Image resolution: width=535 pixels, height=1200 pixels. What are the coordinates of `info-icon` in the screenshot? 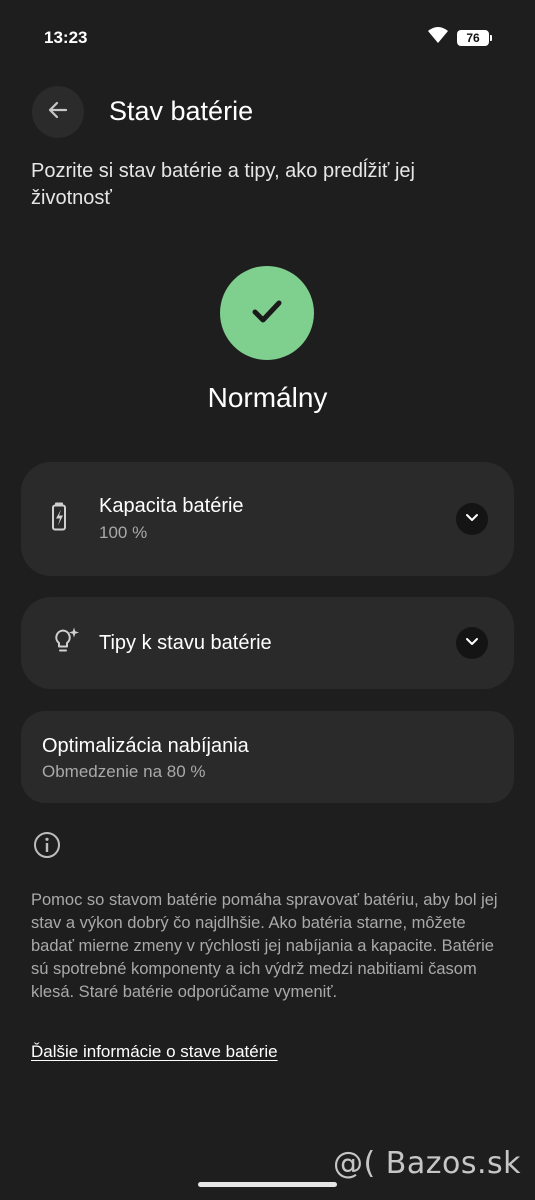 It's located at (47, 847).